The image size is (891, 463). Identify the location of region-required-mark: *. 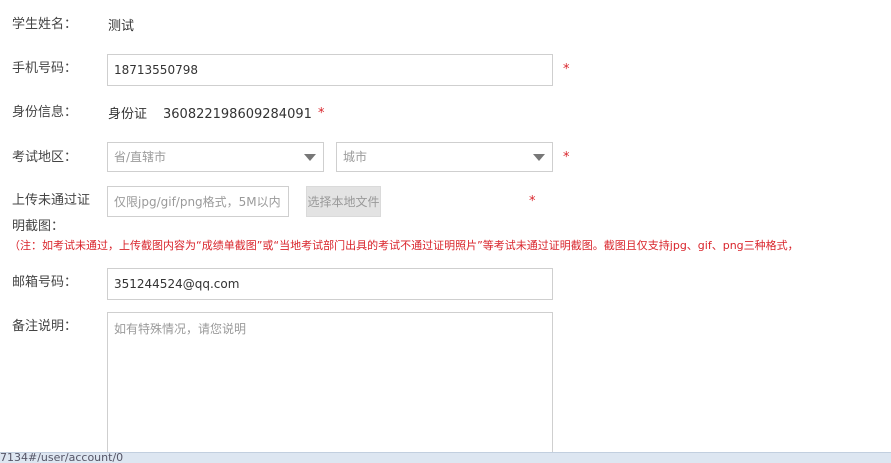
(566, 157).